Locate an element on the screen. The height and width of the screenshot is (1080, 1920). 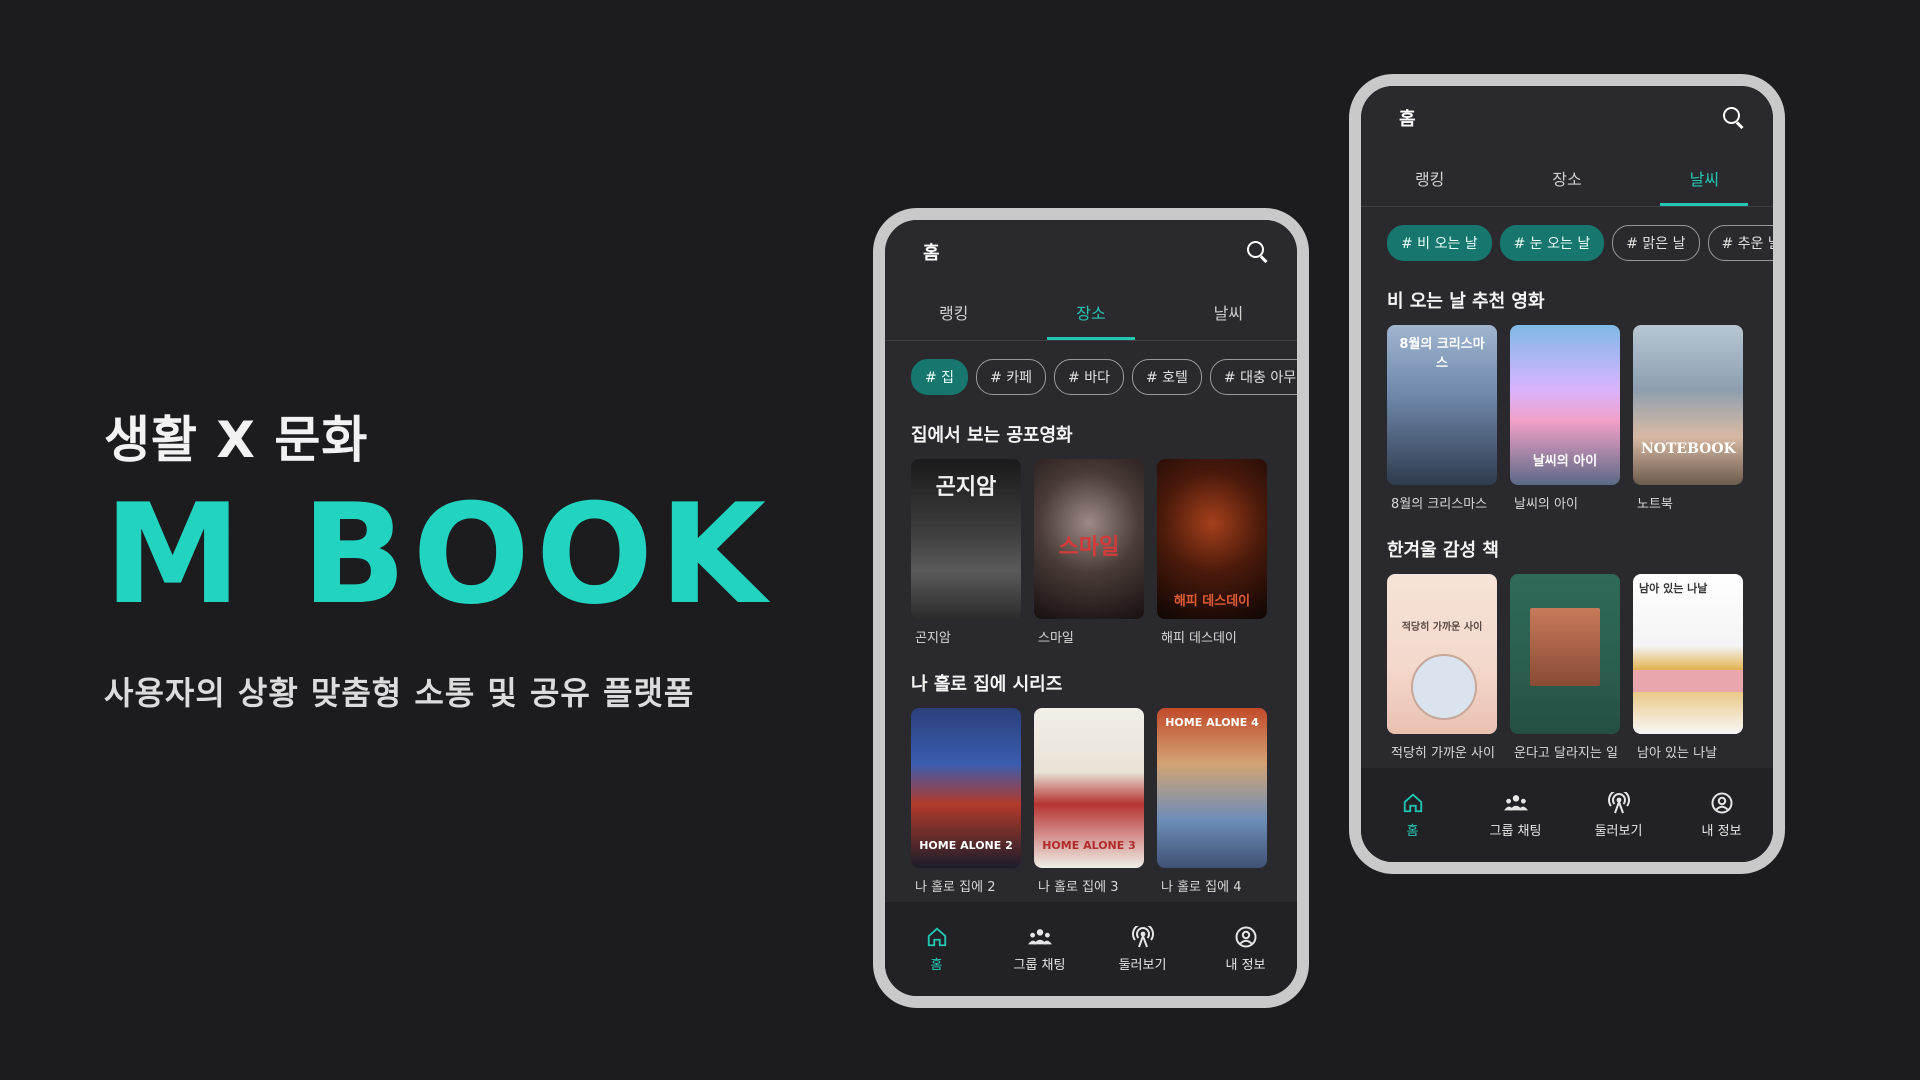
filter-chips: # 집 # 카페 # 바다 # 호텔 # 대충 아무 곳 is located at coordinates (1091, 368).